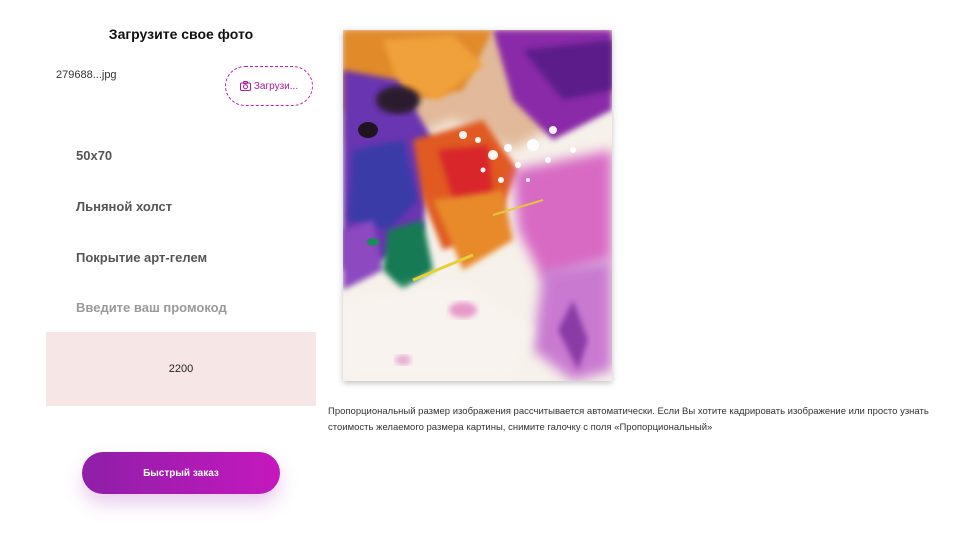  What do you see at coordinates (94, 155) in the screenshot?
I see `size-option: 50x70` at bounding box center [94, 155].